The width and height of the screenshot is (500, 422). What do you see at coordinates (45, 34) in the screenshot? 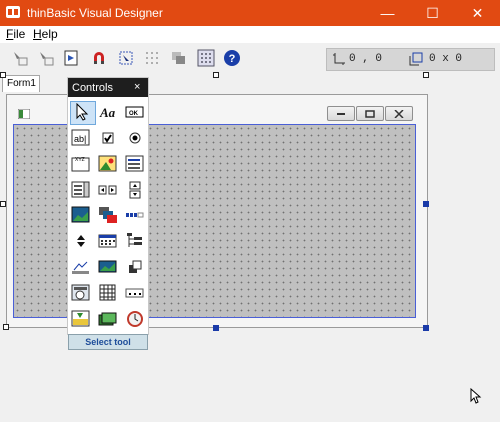
I see `menu-help: Help` at bounding box center [45, 34].